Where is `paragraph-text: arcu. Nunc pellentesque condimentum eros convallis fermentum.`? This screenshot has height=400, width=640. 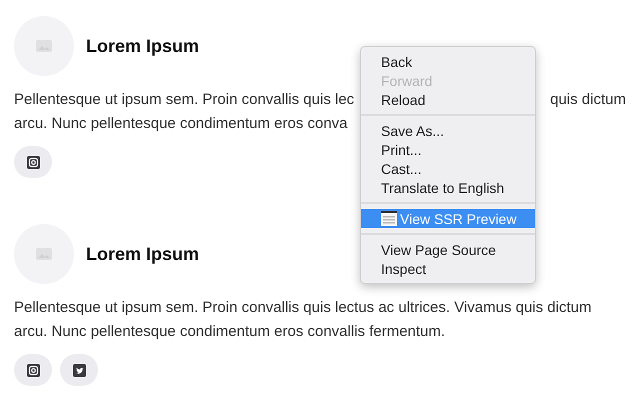
paragraph-text: arcu. Nunc pellentesque condimentum eros convallis fermentum. is located at coordinates (230, 332).